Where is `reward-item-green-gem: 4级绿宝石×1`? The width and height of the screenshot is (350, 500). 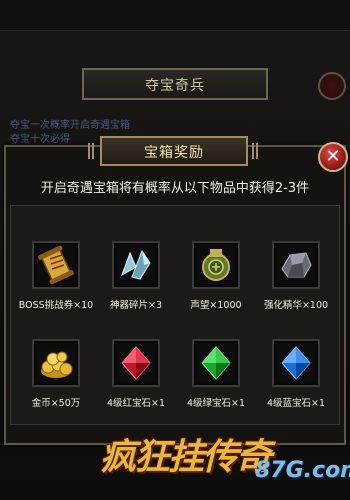 reward-item-green-gem: 4级绿宝石×1 is located at coordinates (216, 374).